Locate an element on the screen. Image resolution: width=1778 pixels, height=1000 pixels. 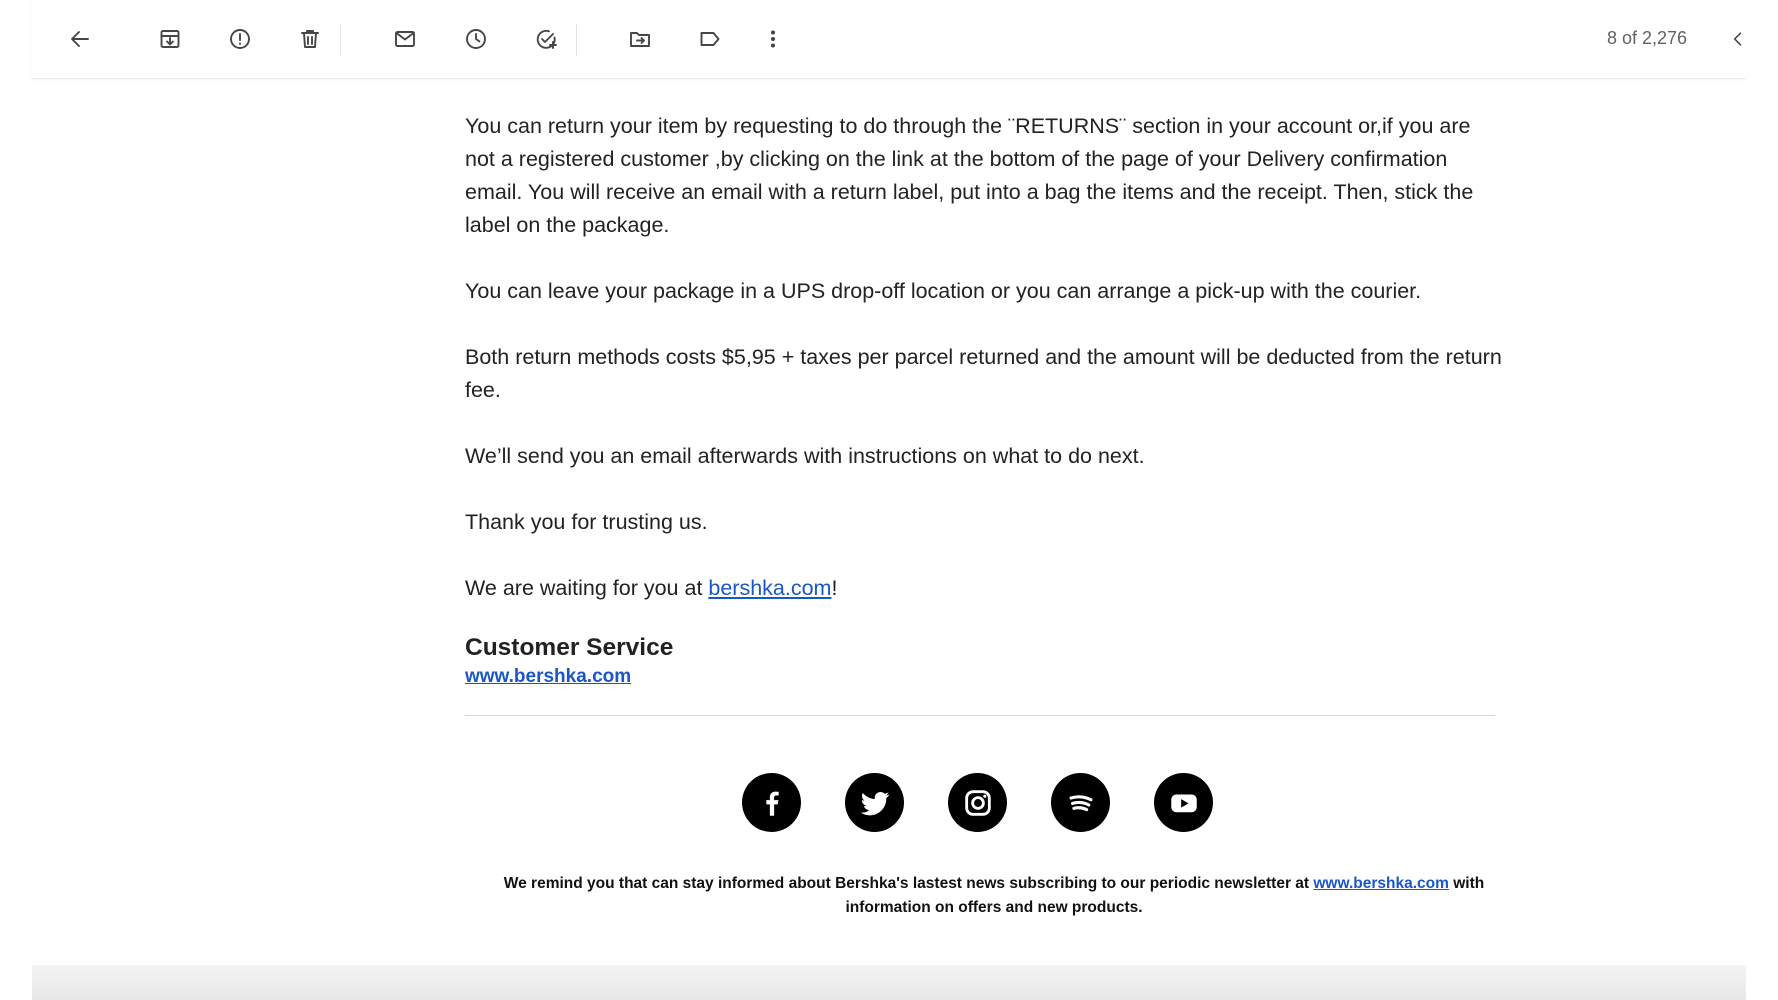
footnote-website-link: www.bershka.com is located at coordinates (1381, 883).